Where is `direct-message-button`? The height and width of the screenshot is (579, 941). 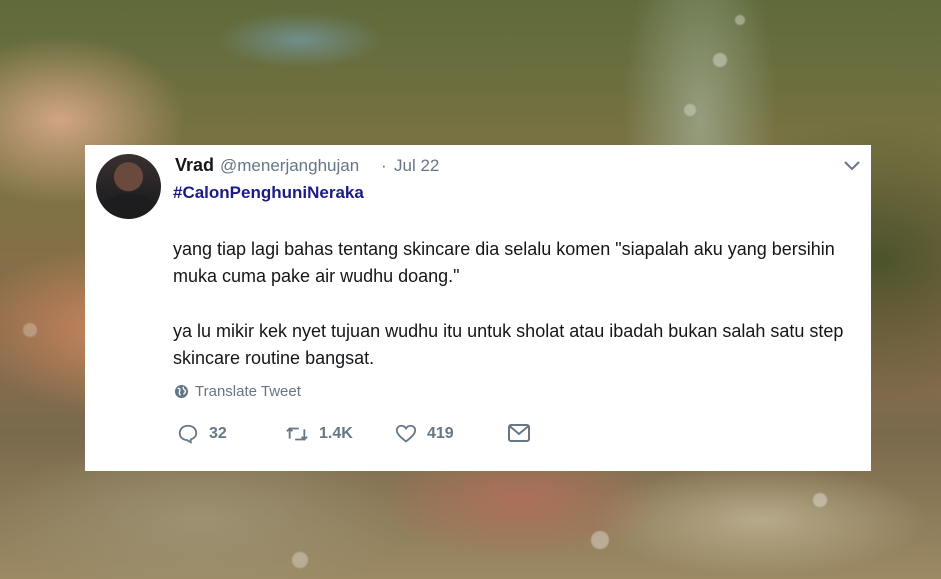
direct-message-button is located at coordinates (519, 433).